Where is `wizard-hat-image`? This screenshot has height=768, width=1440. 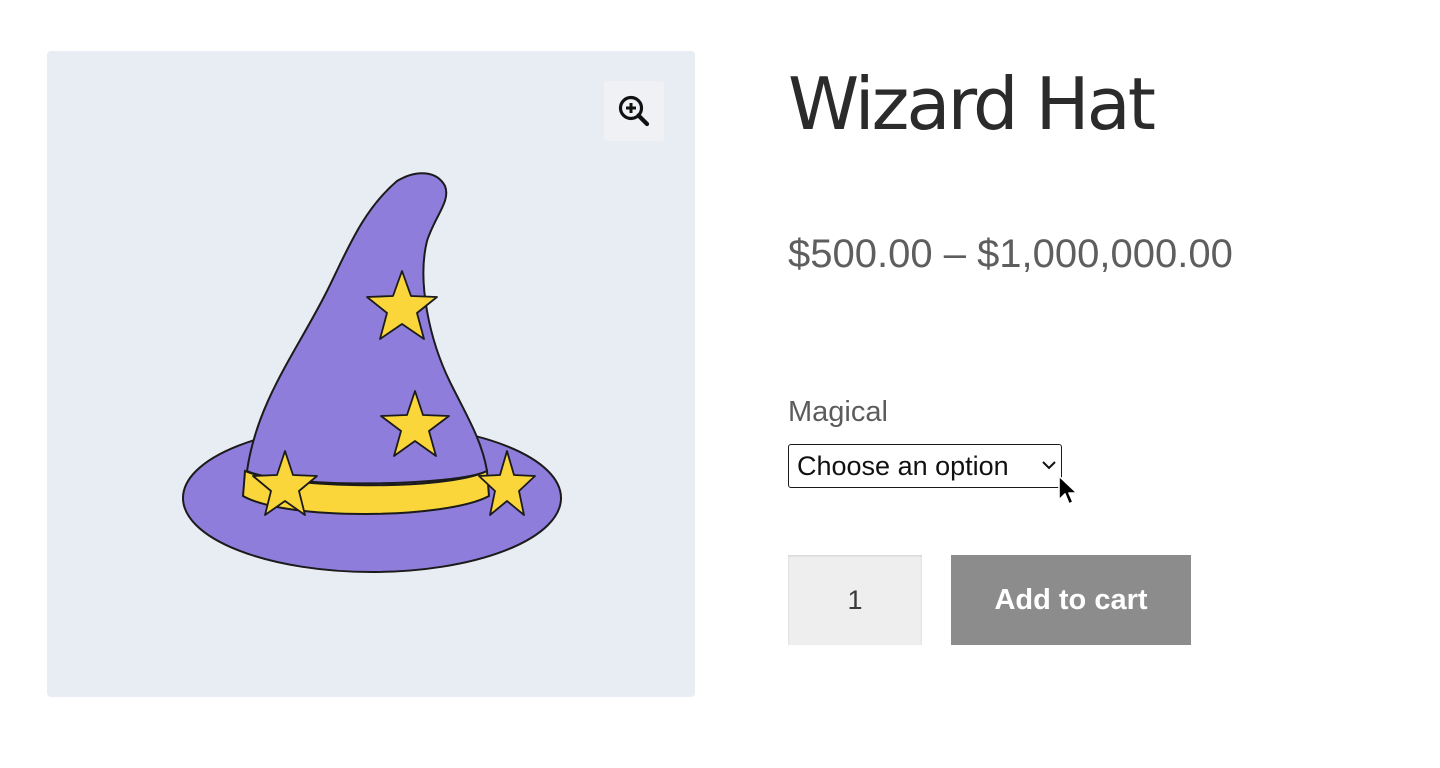
wizard-hat-image is located at coordinates (372, 376).